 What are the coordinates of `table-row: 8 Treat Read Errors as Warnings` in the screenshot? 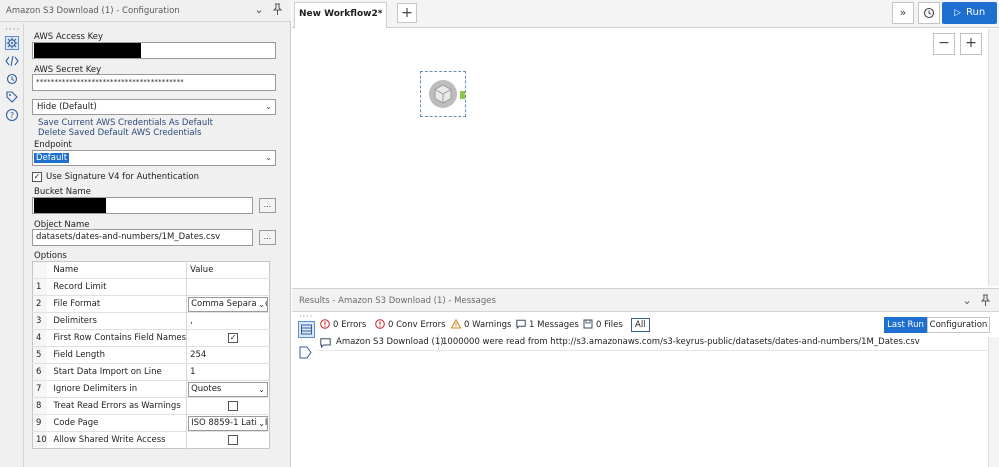 It's located at (151, 406).